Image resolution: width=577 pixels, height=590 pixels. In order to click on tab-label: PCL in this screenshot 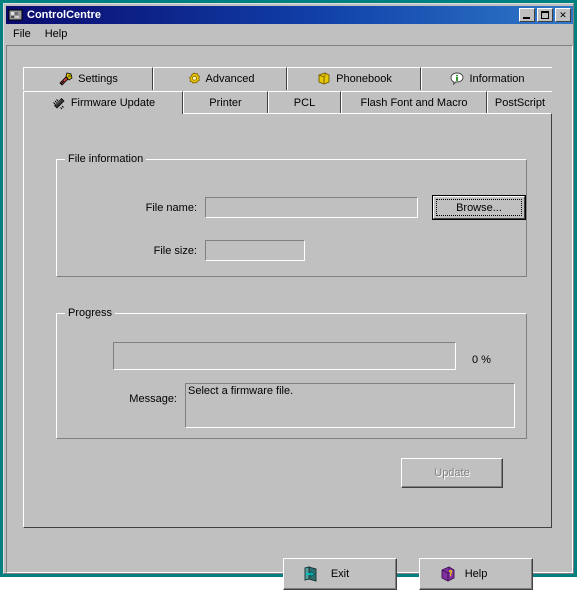, I will do `click(304, 103)`.